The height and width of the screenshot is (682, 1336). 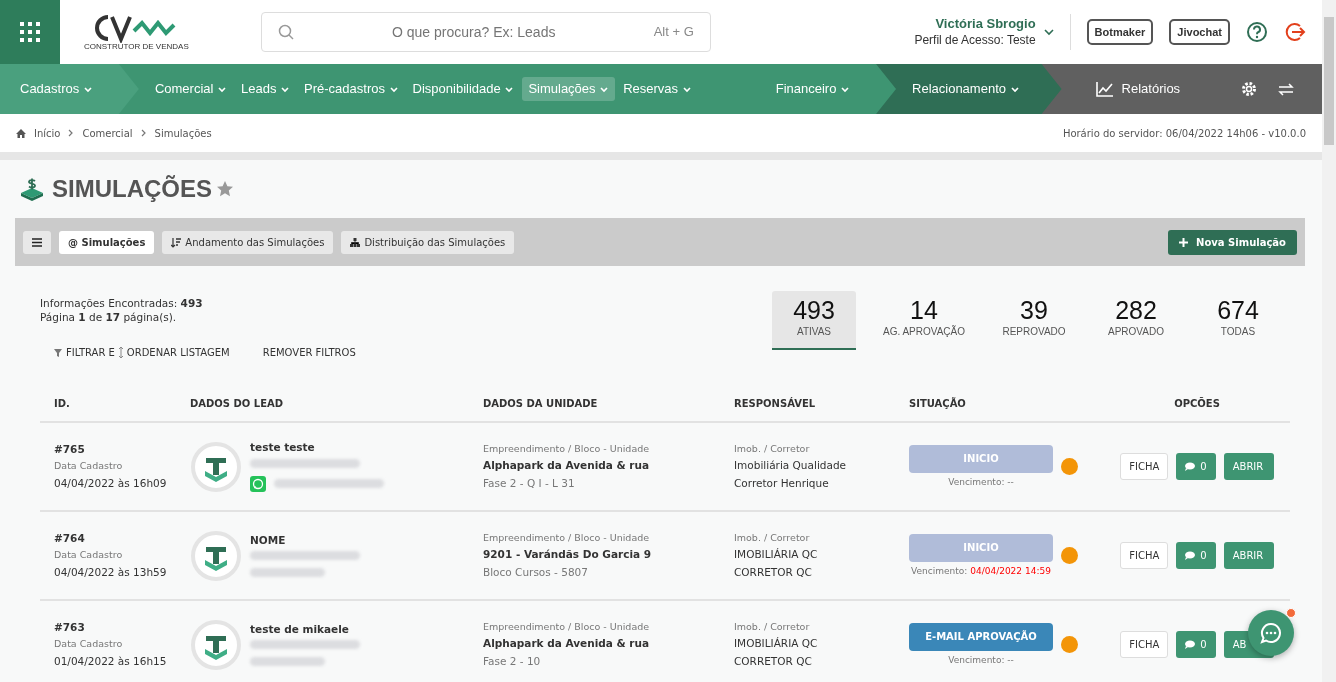 What do you see at coordinates (791, 466) in the screenshot?
I see `agency-name: Imobiliária Qualidade` at bounding box center [791, 466].